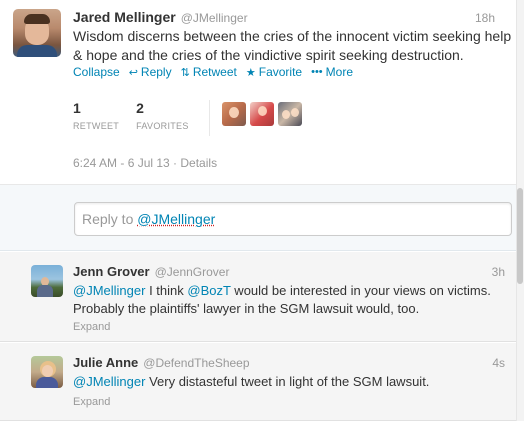  What do you see at coordinates (498, 363) in the screenshot?
I see `reply-time: 4s` at bounding box center [498, 363].